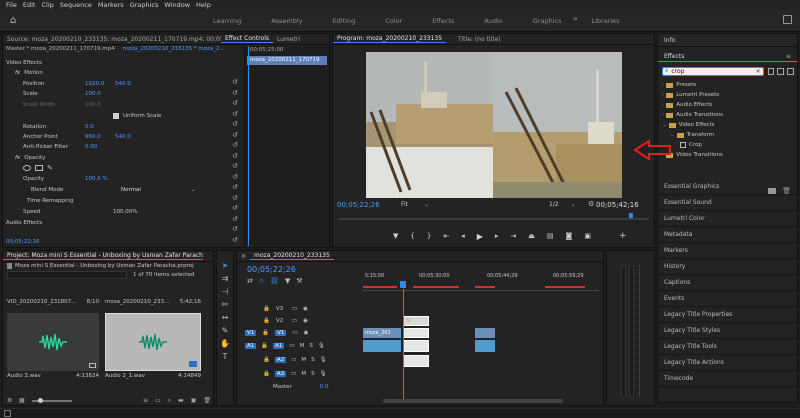 The image size is (800, 418). I want to click on motion-row: fx Motion, so click(29, 72).